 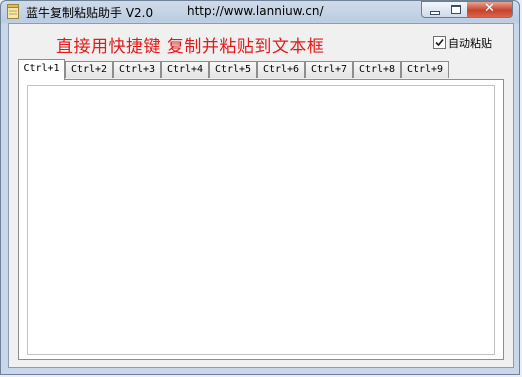 I want to click on tab-ctrl-3: Ctrl+3, so click(x=137, y=69).